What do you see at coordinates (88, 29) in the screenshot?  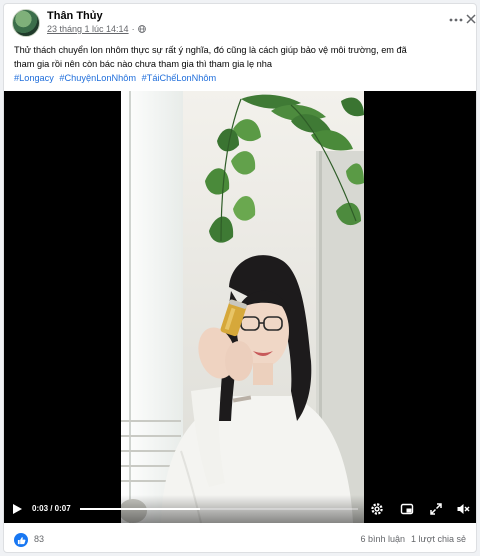 I see `post-timestamp: 23 tháng 1 lúc 14:14` at bounding box center [88, 29].